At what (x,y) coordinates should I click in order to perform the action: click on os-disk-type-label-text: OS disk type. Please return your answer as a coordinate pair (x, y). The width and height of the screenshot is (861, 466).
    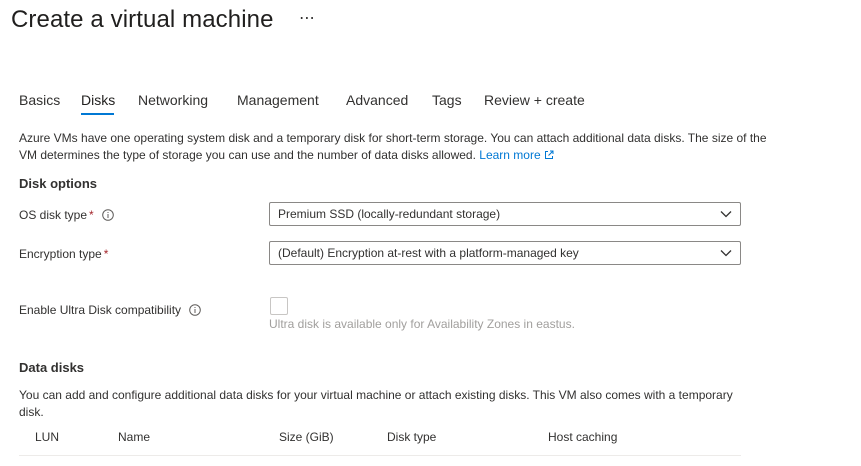
    Looking at the image, I should click on (53, 215).